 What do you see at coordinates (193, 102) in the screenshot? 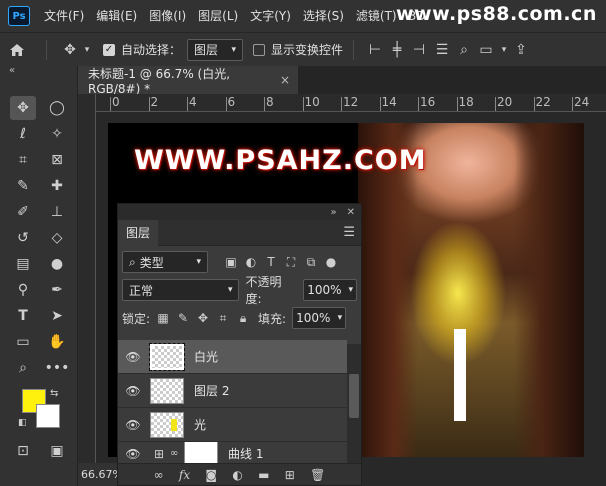
I see `ruler-tick-label: 4` at bounding box center [193, 102].